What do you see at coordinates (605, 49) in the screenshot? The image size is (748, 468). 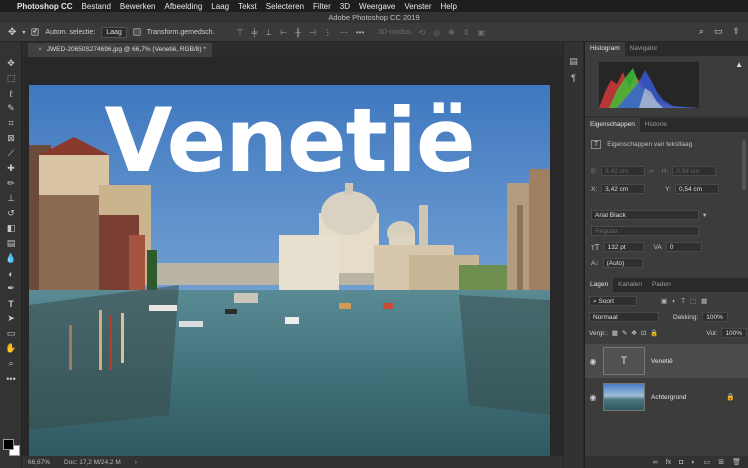 I see `tab-histogram: Histogram` at bounding box center [605, 49].